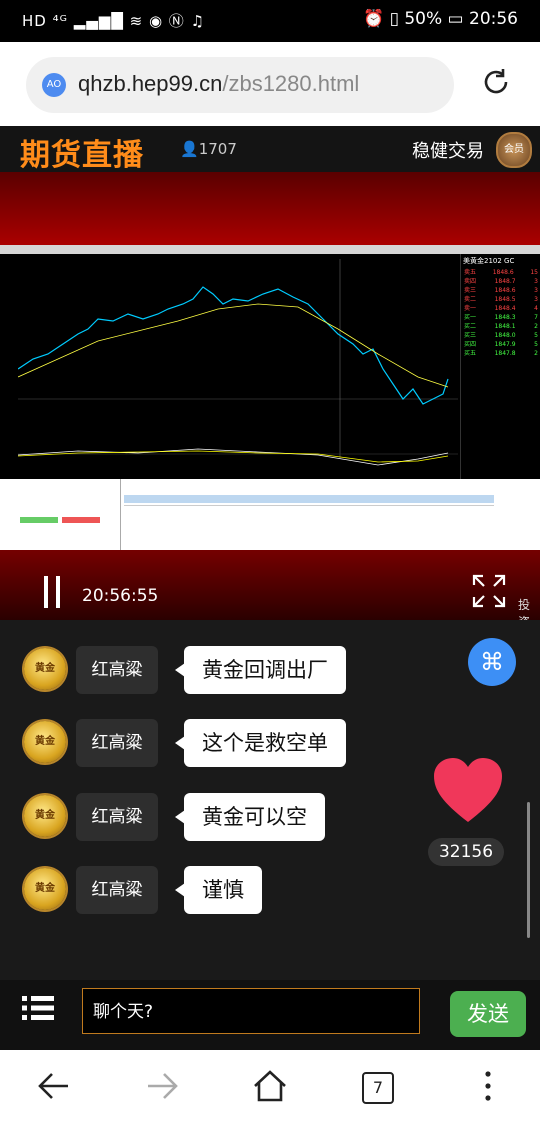  I want to click on quote-row: 卖二 1848.5 3, so click(500, 299).